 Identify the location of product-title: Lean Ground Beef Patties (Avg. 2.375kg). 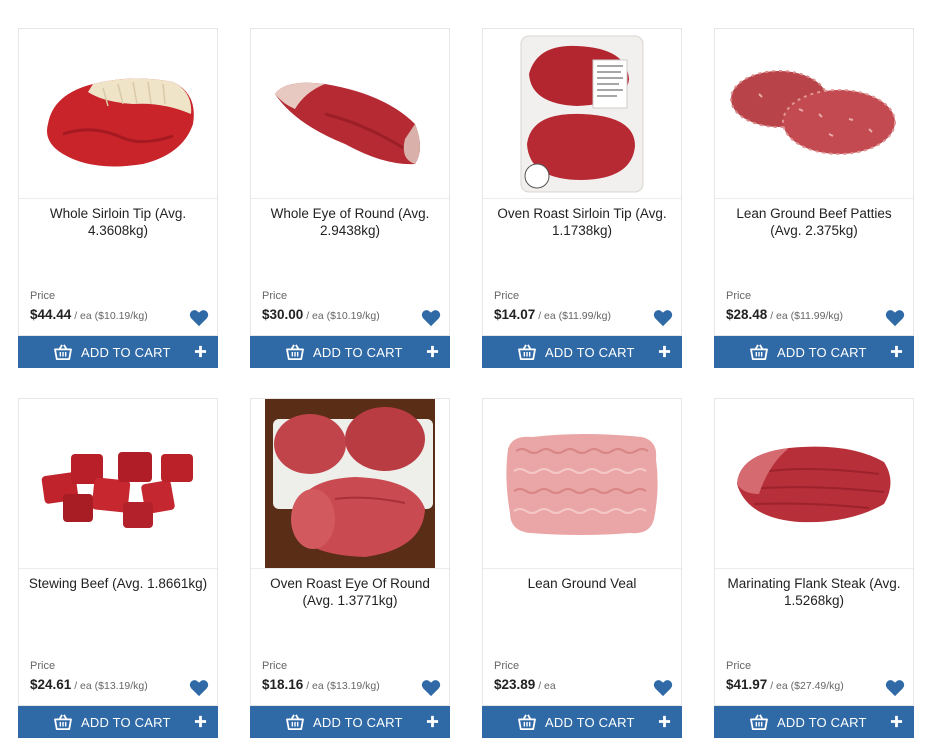
(814, 222).